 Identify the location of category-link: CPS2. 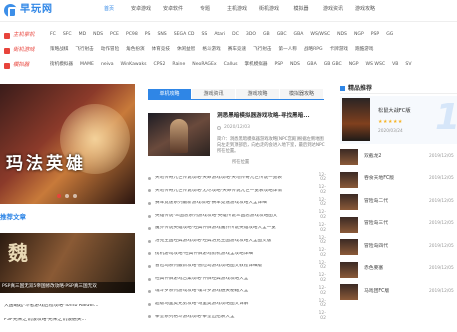
(160, 65).